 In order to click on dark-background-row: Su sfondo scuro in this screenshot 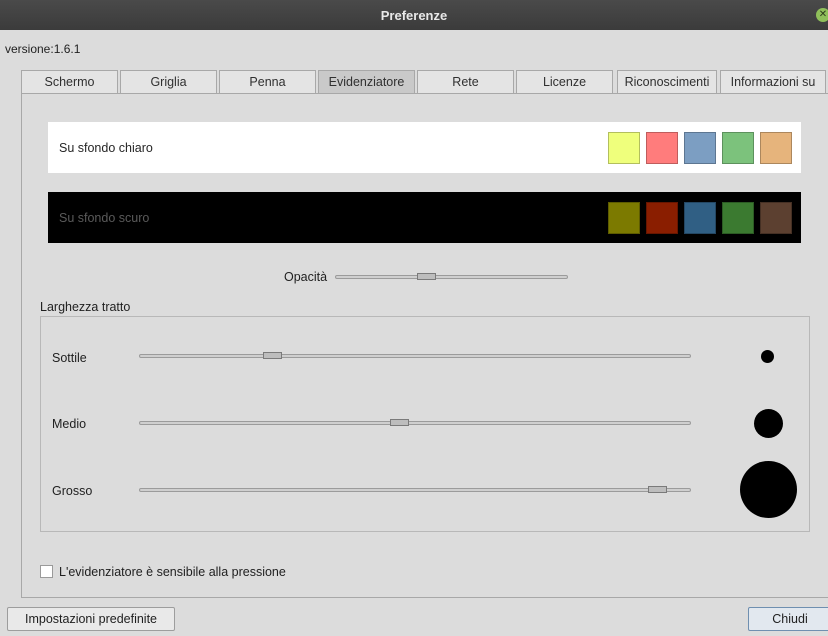, I will do `click(424, 217)`.